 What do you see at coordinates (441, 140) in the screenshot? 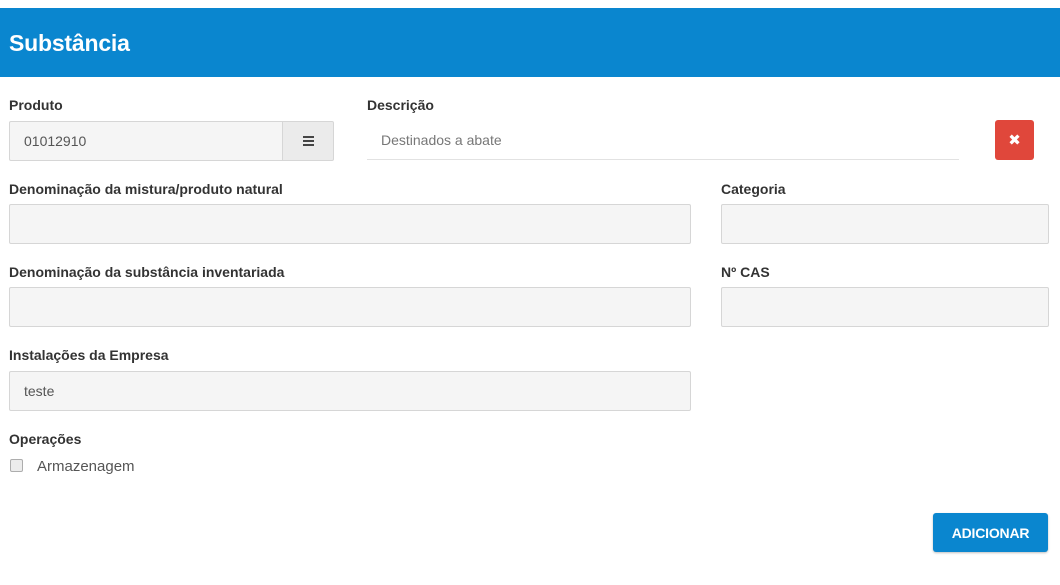
I see `descricao-placeholder: Destinados a abate` at bounding box center [441, 140].